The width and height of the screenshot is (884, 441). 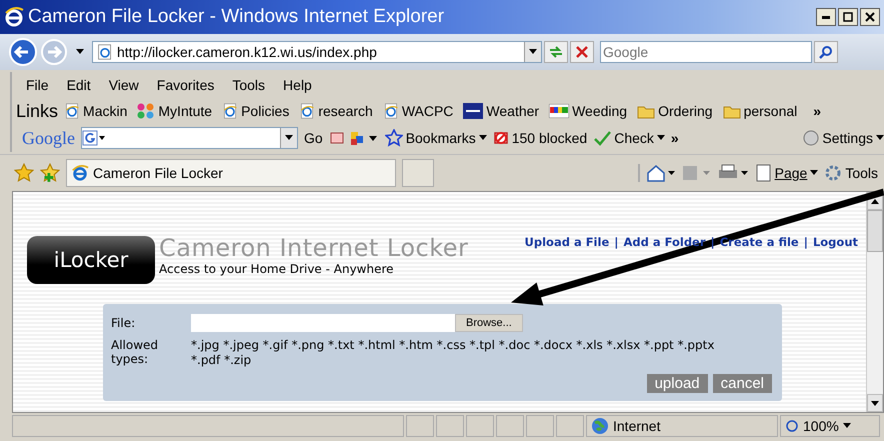 What do you see at coordinates (323, 323) in the screenshot?
I see `file-field` at bounding box center [323, 323].